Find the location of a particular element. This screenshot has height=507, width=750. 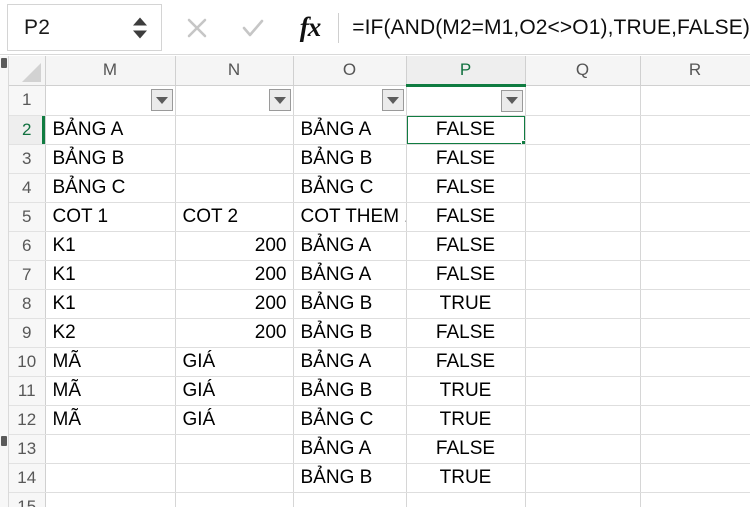

cell-m12: MÃ is located at coordinates (110, 420).